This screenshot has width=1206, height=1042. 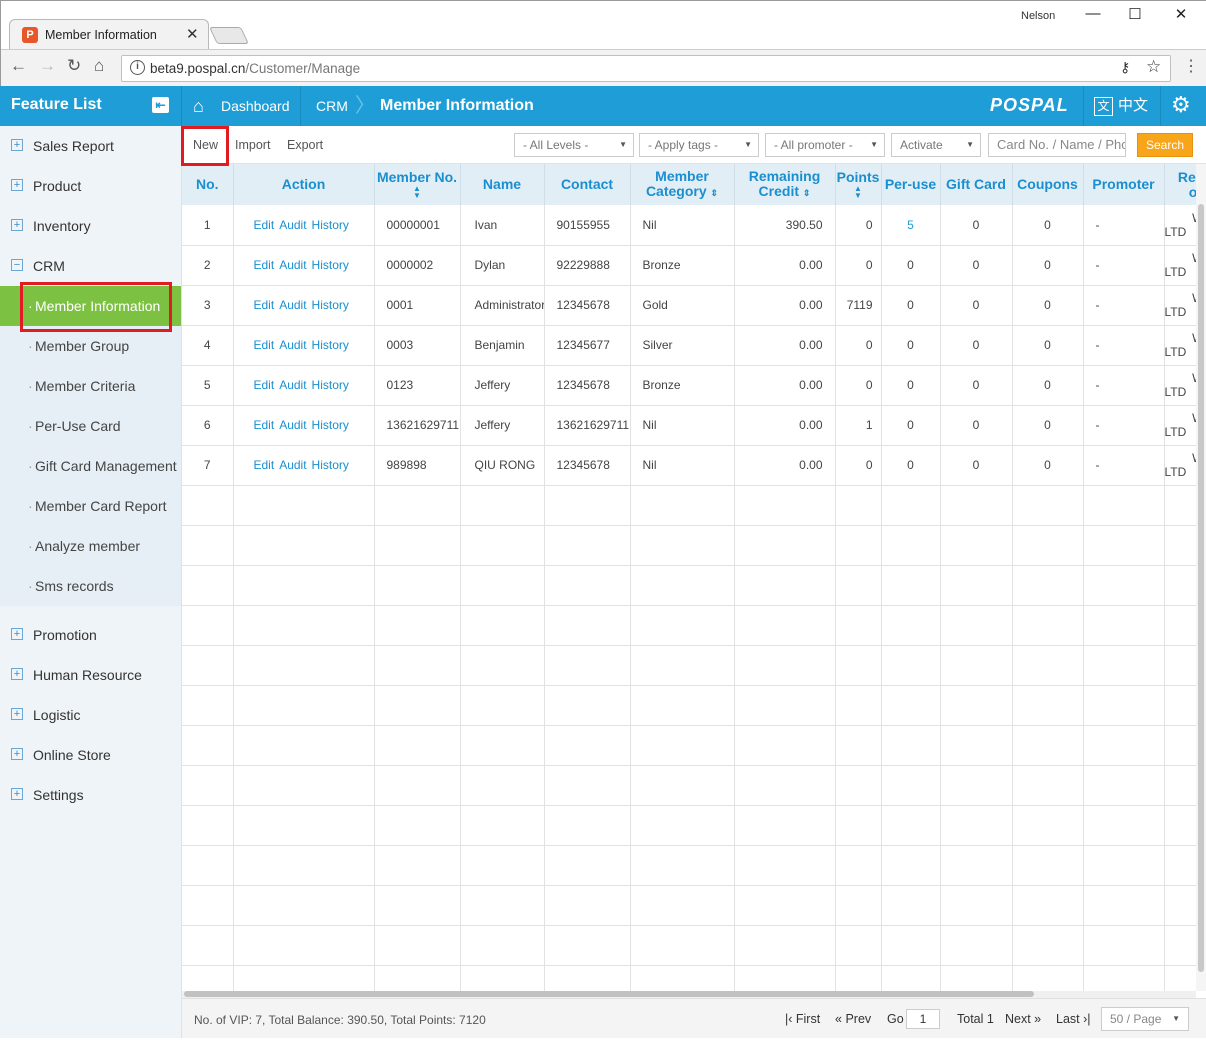 What do you see at coordinates (47, 66) in the screenshot?
I see `forward-arrow-icon: →` at bounding box center [47, 66].